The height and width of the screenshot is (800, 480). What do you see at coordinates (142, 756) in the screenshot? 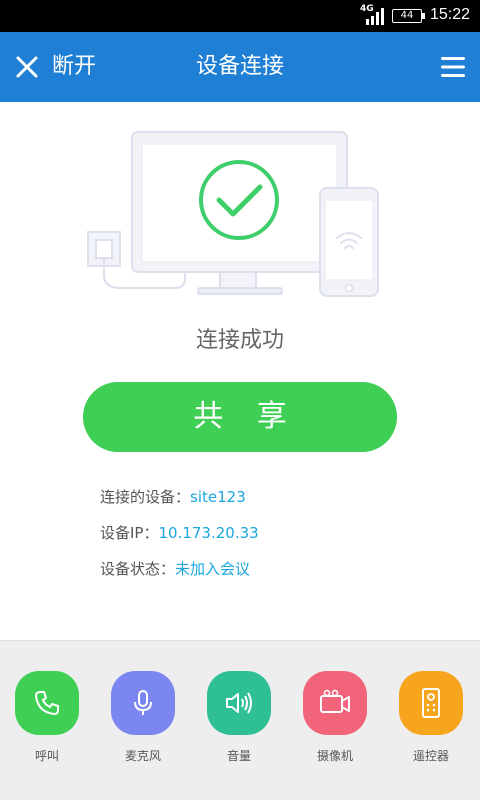
I see `dock-label-microphone: 麦克风` at bounding box center [142, 756].